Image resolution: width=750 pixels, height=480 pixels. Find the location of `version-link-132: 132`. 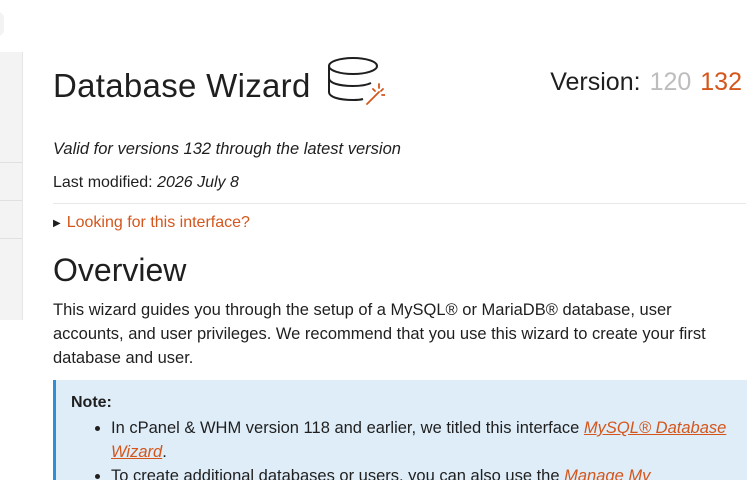

version-link-132: 132 is located at coordinates (721, 82).